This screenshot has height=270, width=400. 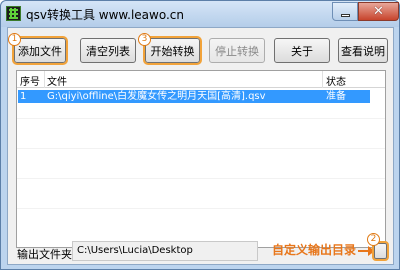 I want to click on table-row: 1 G:\qiyi\offline\白发魔女传之明月天国[高清].qsv 准备, so click(x=194, y=96).